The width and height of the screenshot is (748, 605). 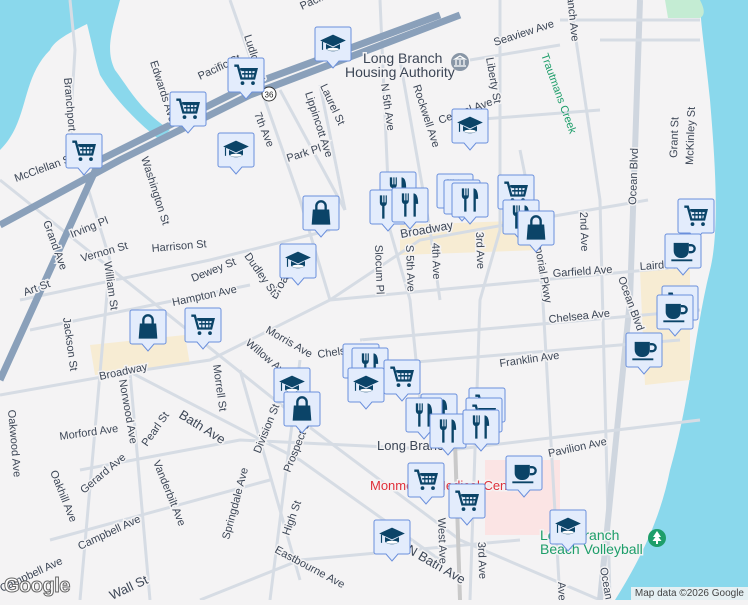 I want to click on street-label: Vanderbilt Ave, so click(x=168, y=493).